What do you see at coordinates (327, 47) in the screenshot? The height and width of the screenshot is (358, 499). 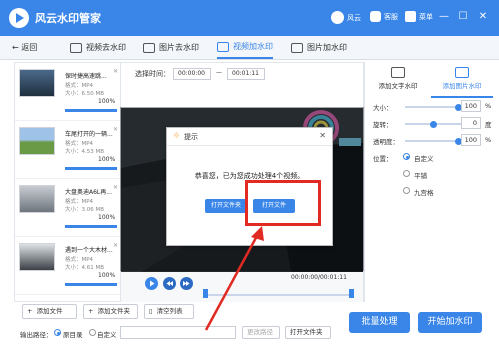 I see `tab-label: 图片加水印` at bounding box center [327, 47].